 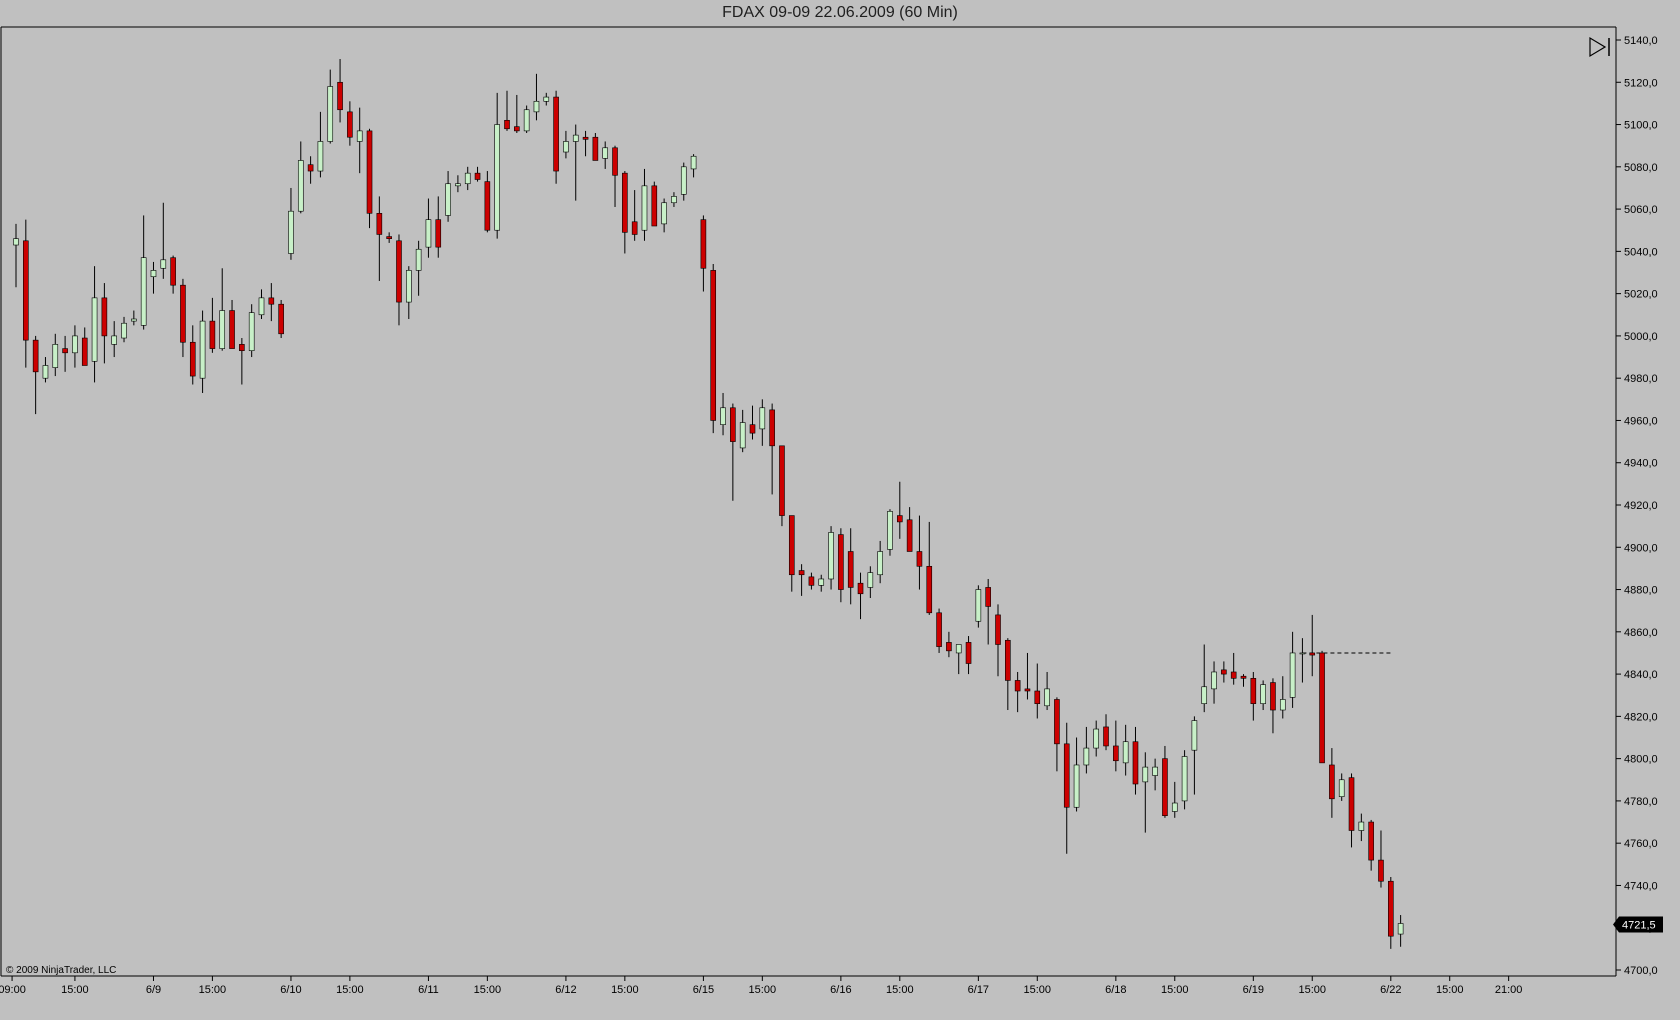 What do you see at coordinates (1641, 548) in the screenshot?
I see `y-tick-label: 4900,0` at bounding box center [1641, 548].